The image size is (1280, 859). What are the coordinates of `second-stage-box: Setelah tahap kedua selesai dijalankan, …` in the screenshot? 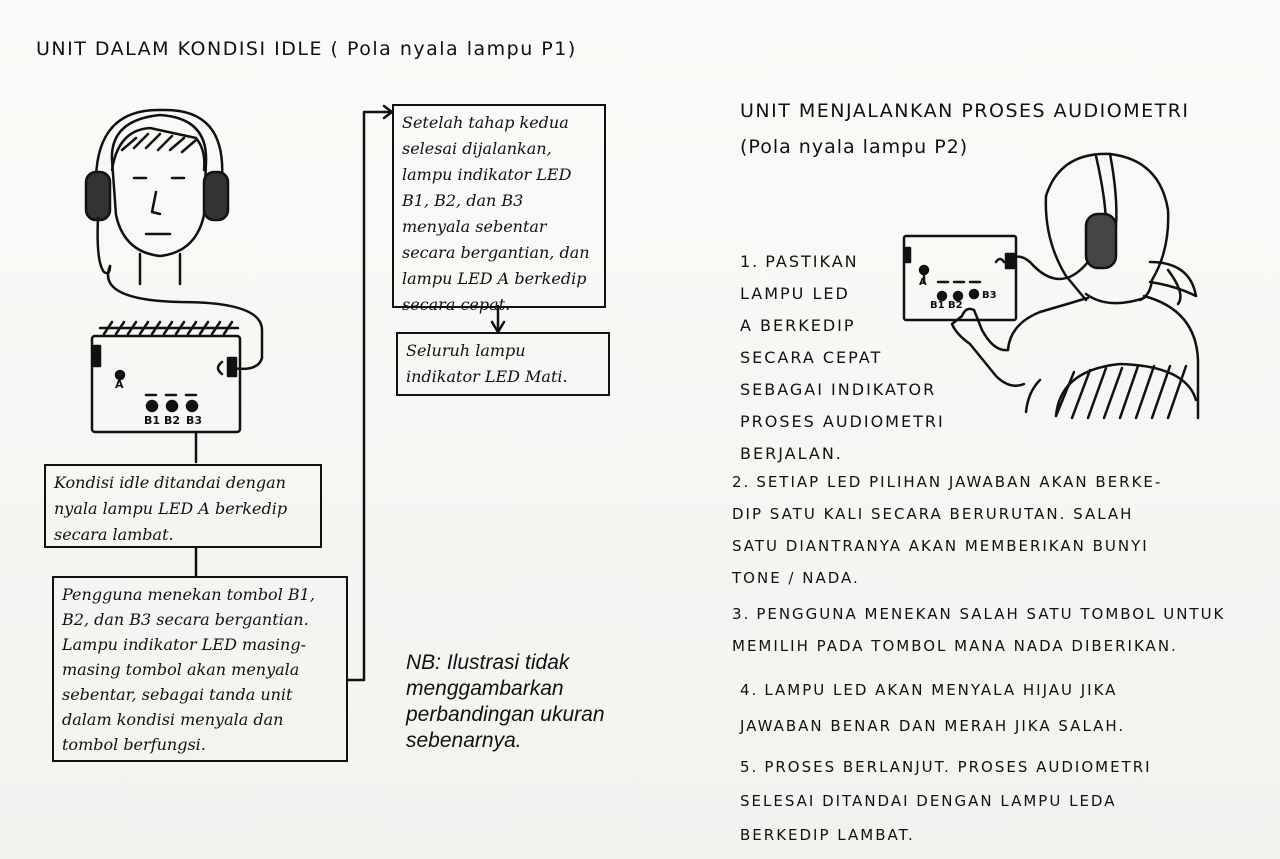 It's located at (499, 209).